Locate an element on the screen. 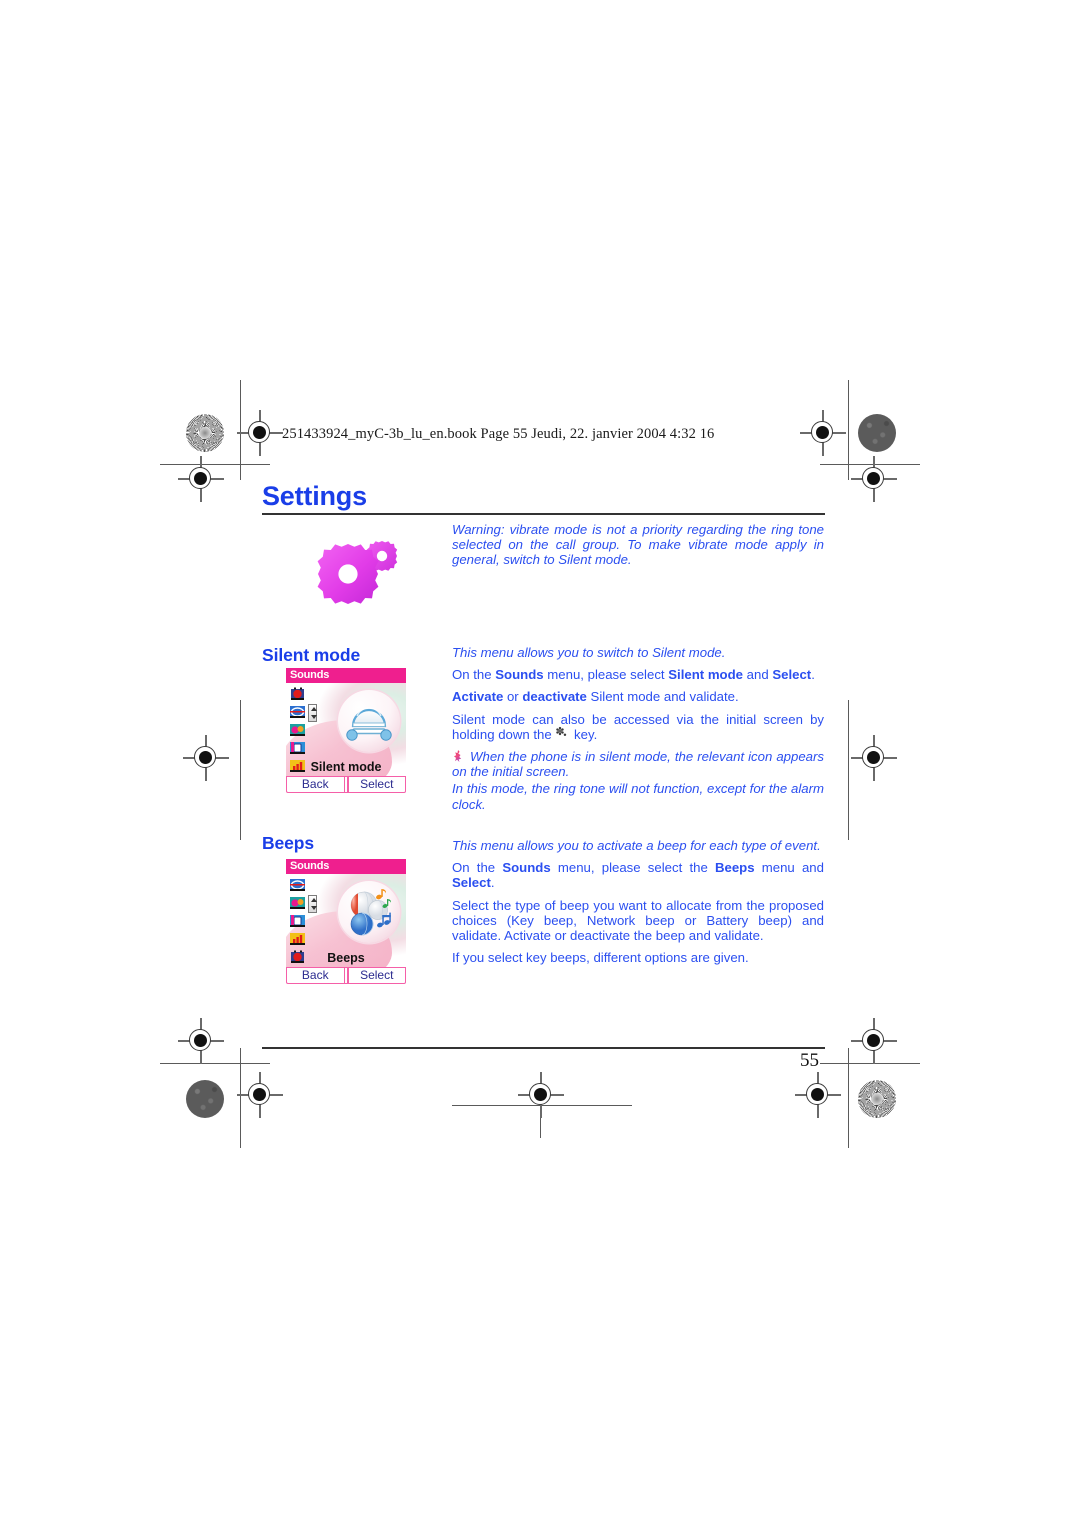  section-heading-silent-mode: Silent mode is located at coordinates (311, 655).